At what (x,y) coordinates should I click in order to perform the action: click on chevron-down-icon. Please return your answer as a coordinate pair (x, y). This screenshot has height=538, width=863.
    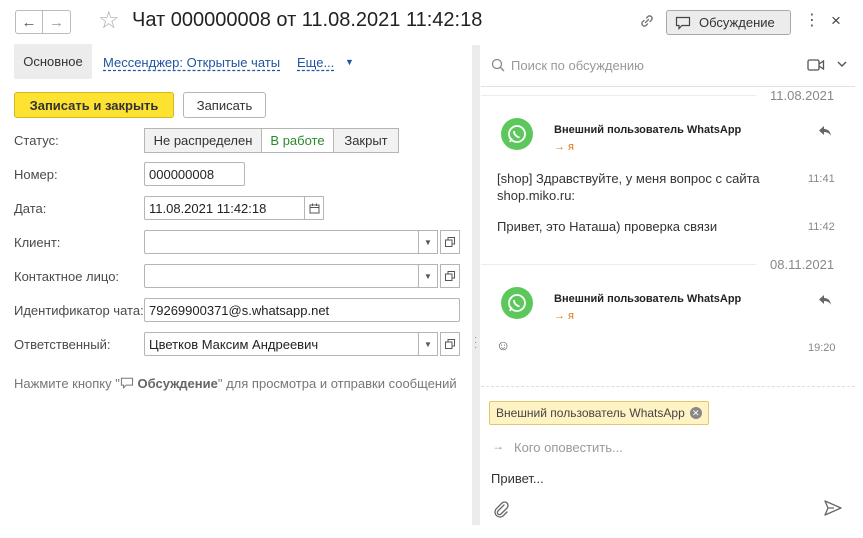
    Looking at the image, I should click on (842, 65).